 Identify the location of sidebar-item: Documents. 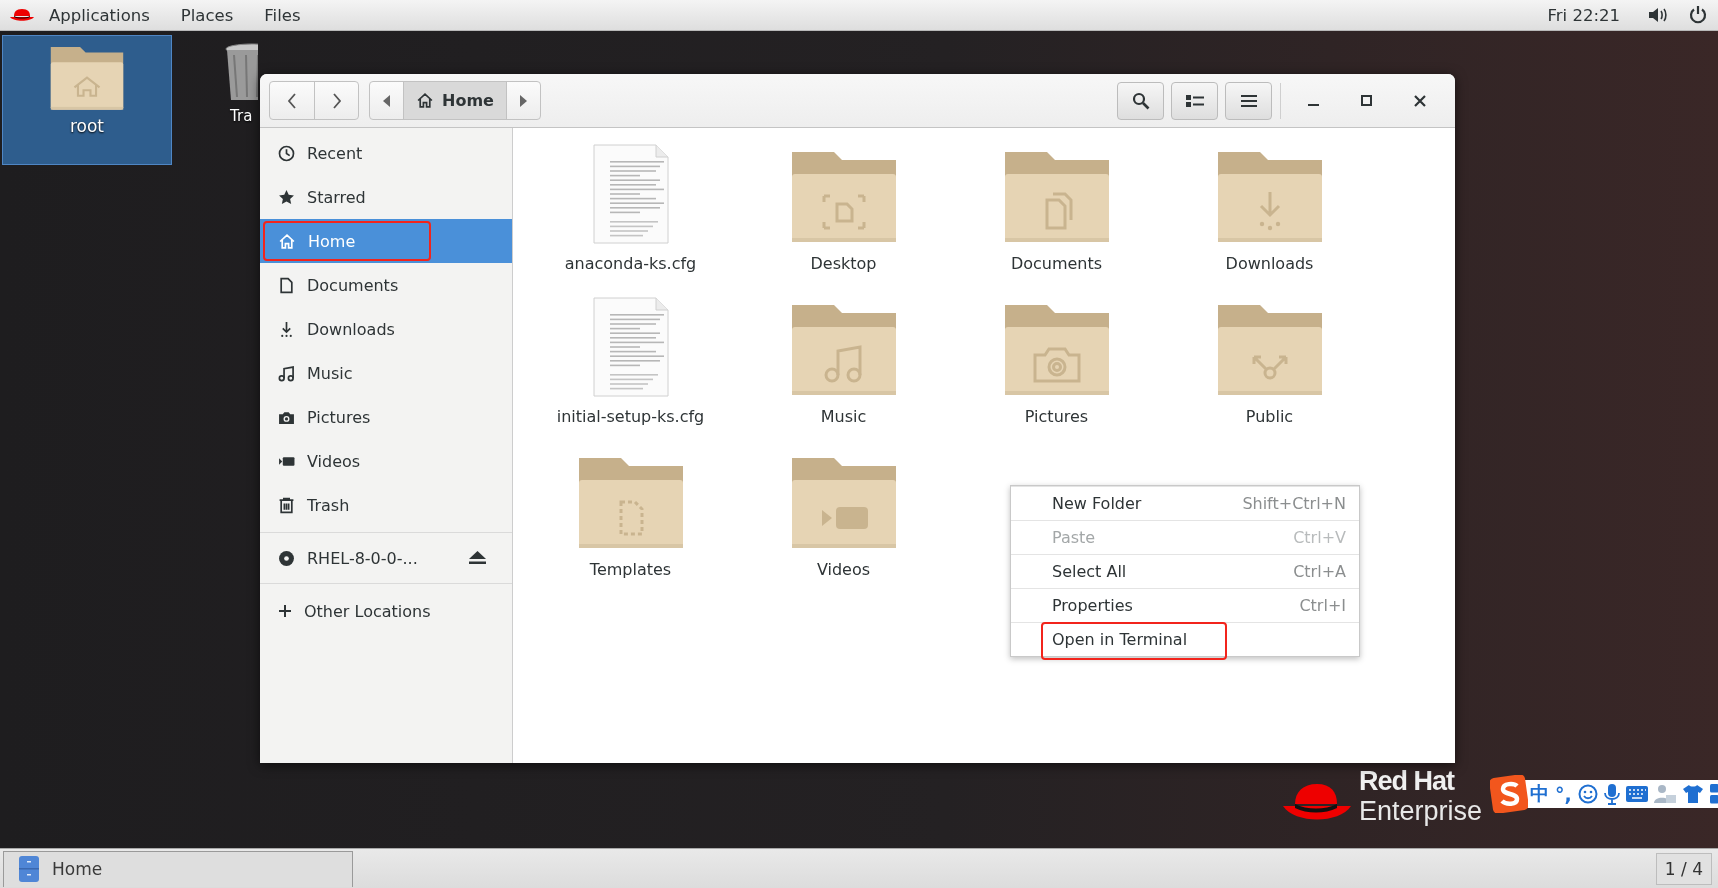
(386, 285).